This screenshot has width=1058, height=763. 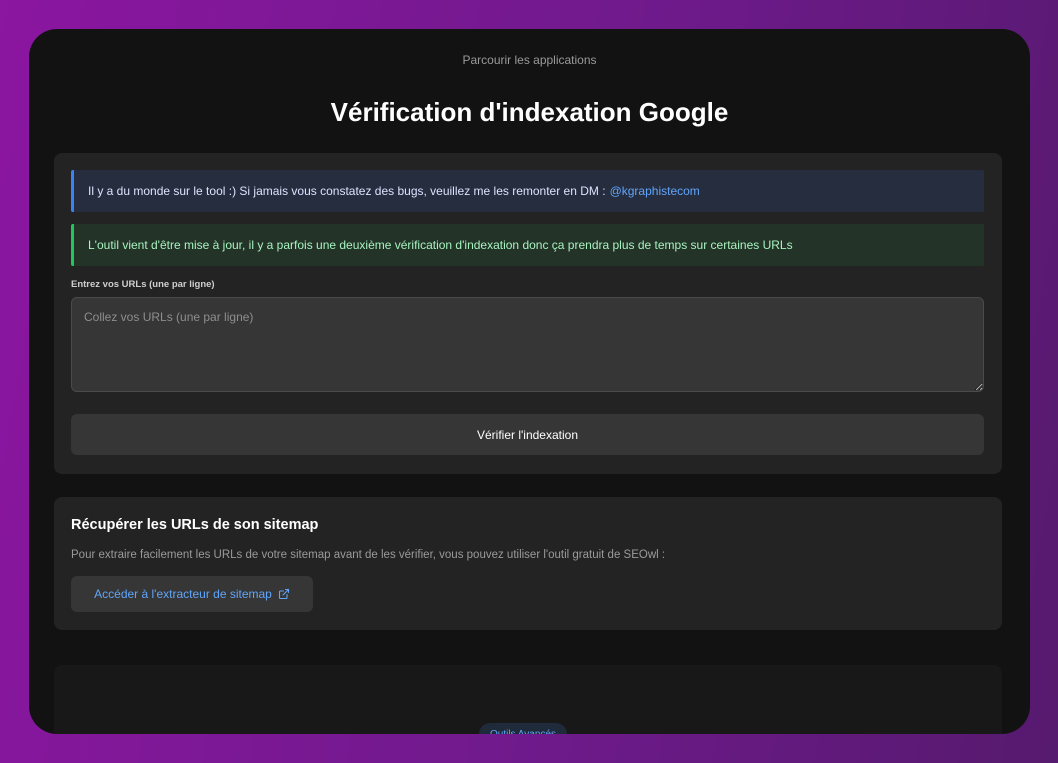 What do you see at coordinates (527, 434) in the screenshot?
I see `verify-indexation-button: Vérifier l'indexation` at bounding box center [527, 434].